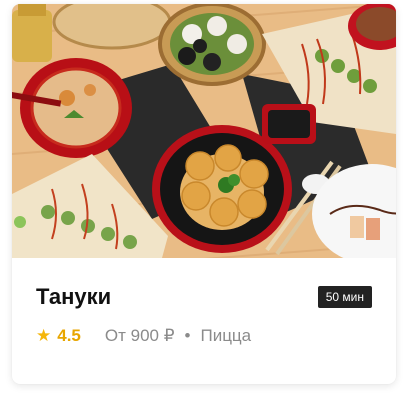  Describe the element at coordinates (74, 296) in the screenshot. I see `restaurant-name: Тануки` at that location.